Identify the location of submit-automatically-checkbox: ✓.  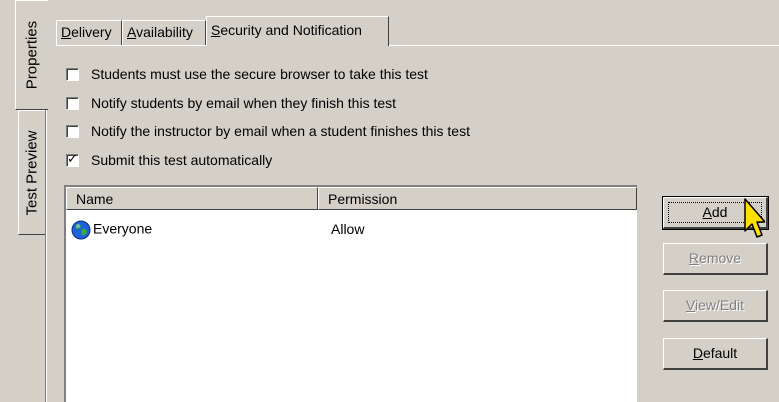
(72, 158).